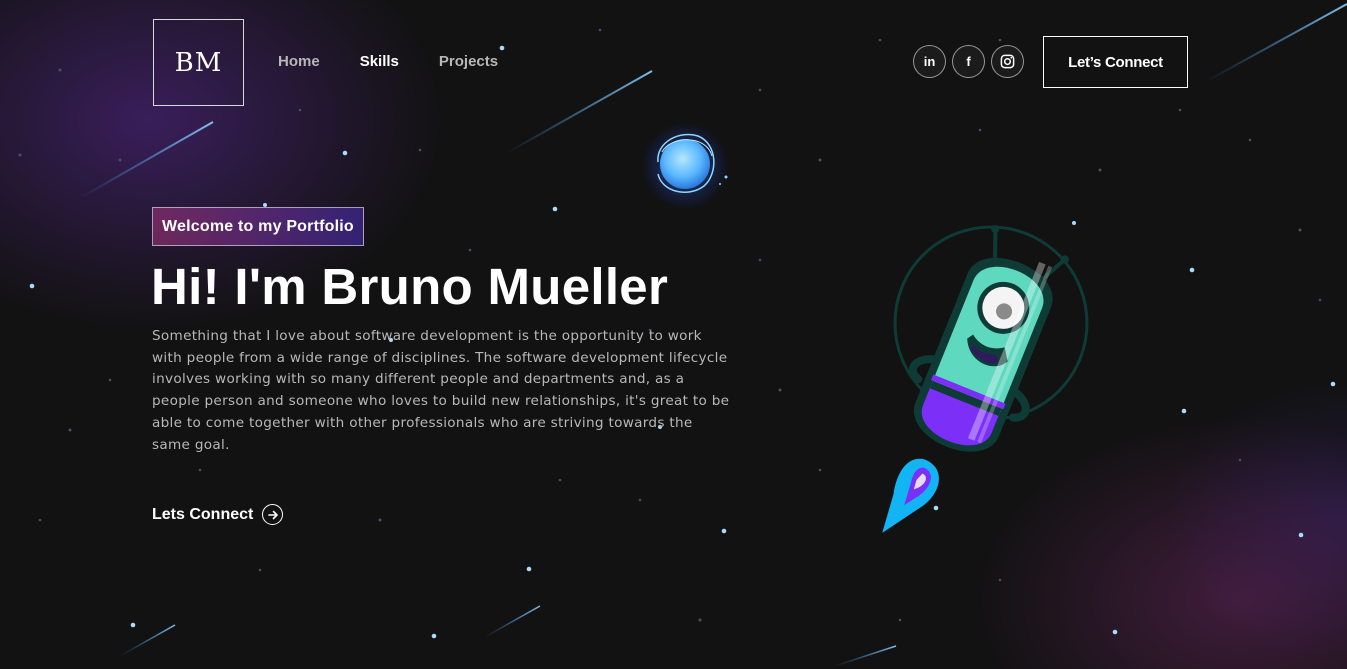 The width and height of the screenshot is (1347, 669). I want to click on facebook-icon: f, so click(968, 61).